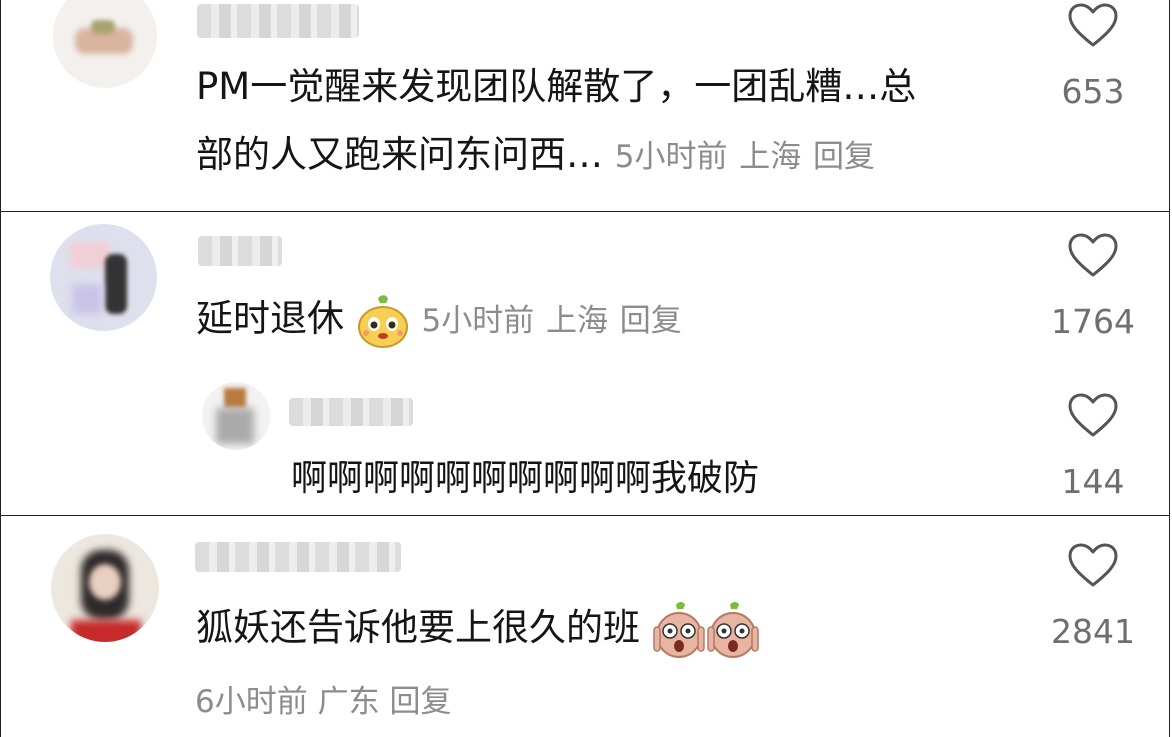 Image resolution: width=1172 pixels, height=737 pixels. I want to click on like-count: 653, so click(1093, 91).